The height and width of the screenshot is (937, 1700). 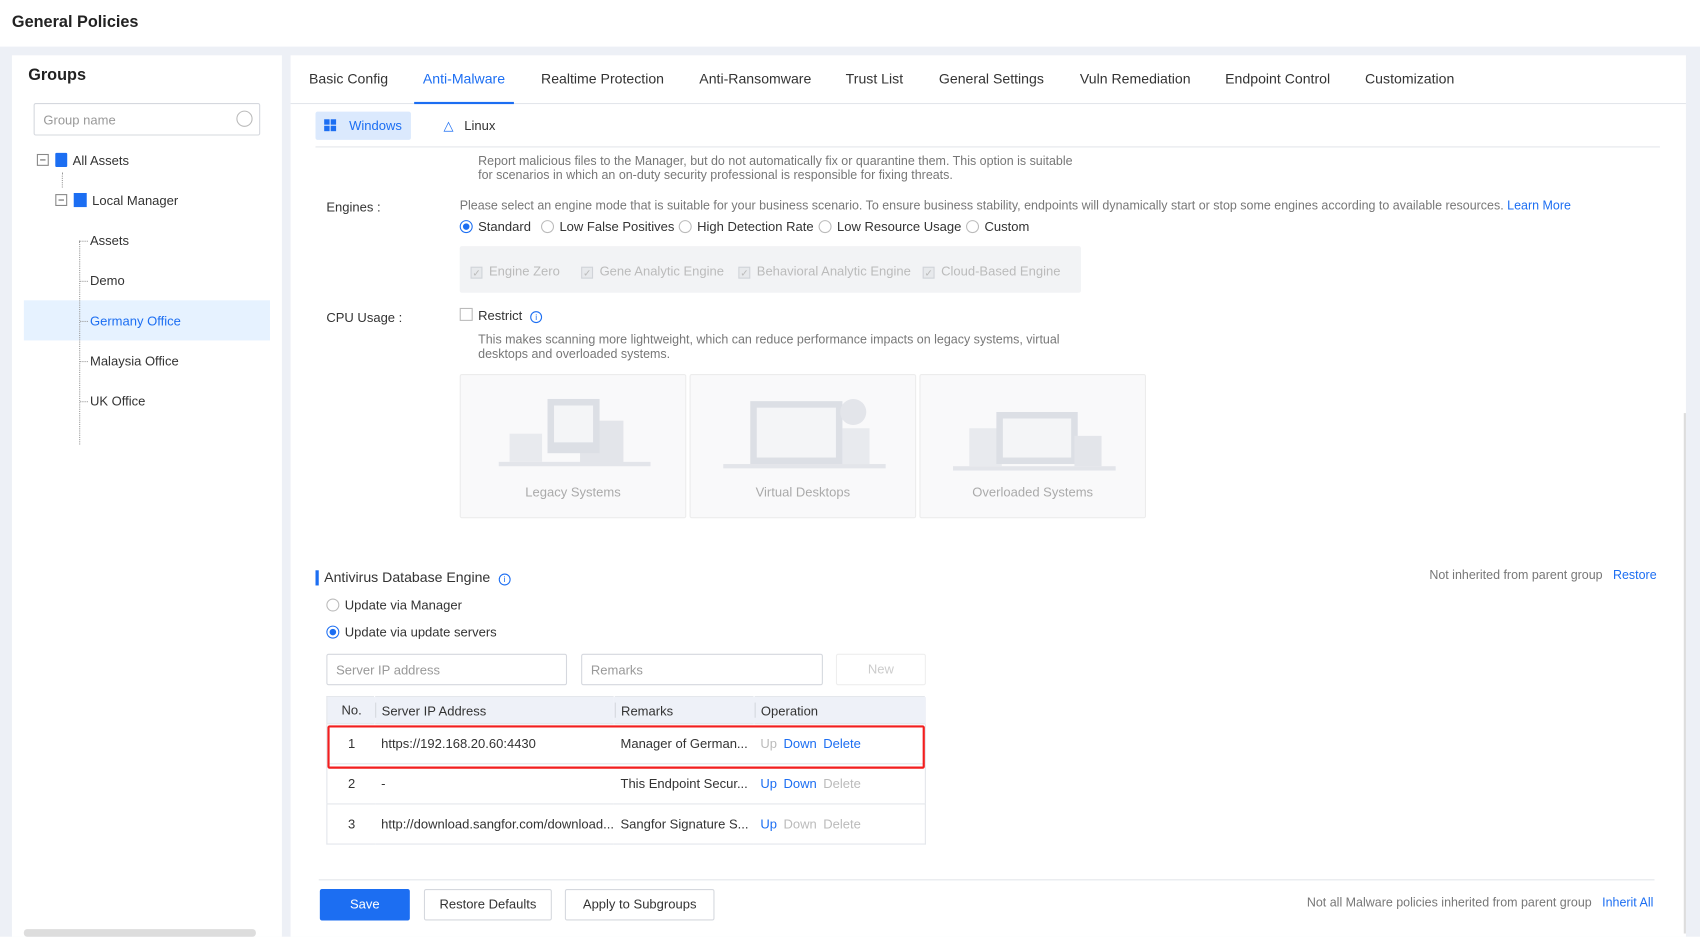 What do you see at coordinates (1135, 78) in the screenshot?
I see `tab-vuln-remediation: Vuln Remediation` at bounding box center [1135, 78].